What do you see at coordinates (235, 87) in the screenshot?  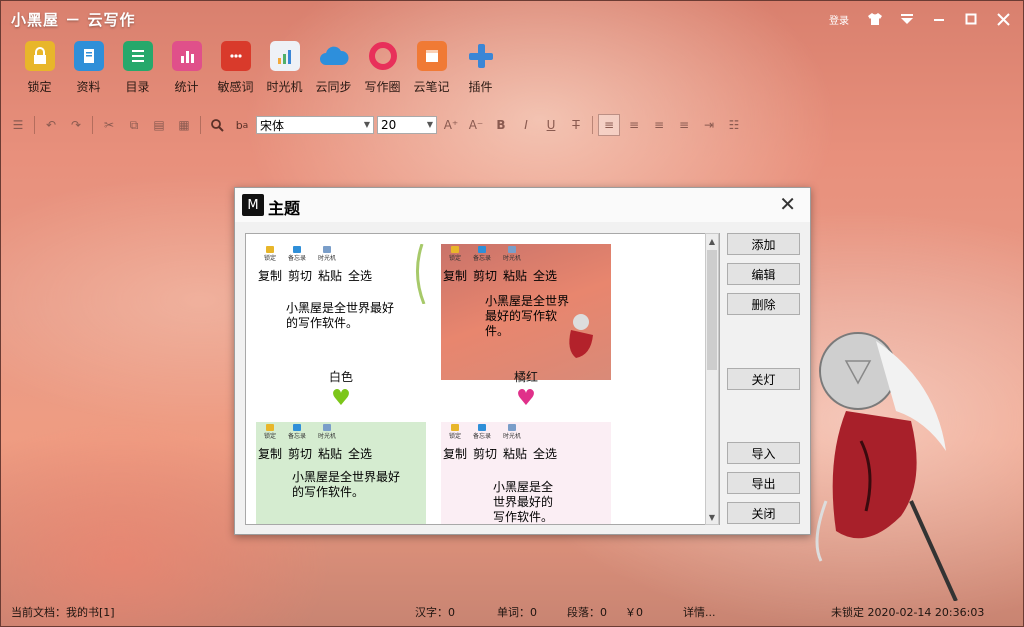 I see `toolbar-item-label: 敏感词` at bounding box center [235, 87].